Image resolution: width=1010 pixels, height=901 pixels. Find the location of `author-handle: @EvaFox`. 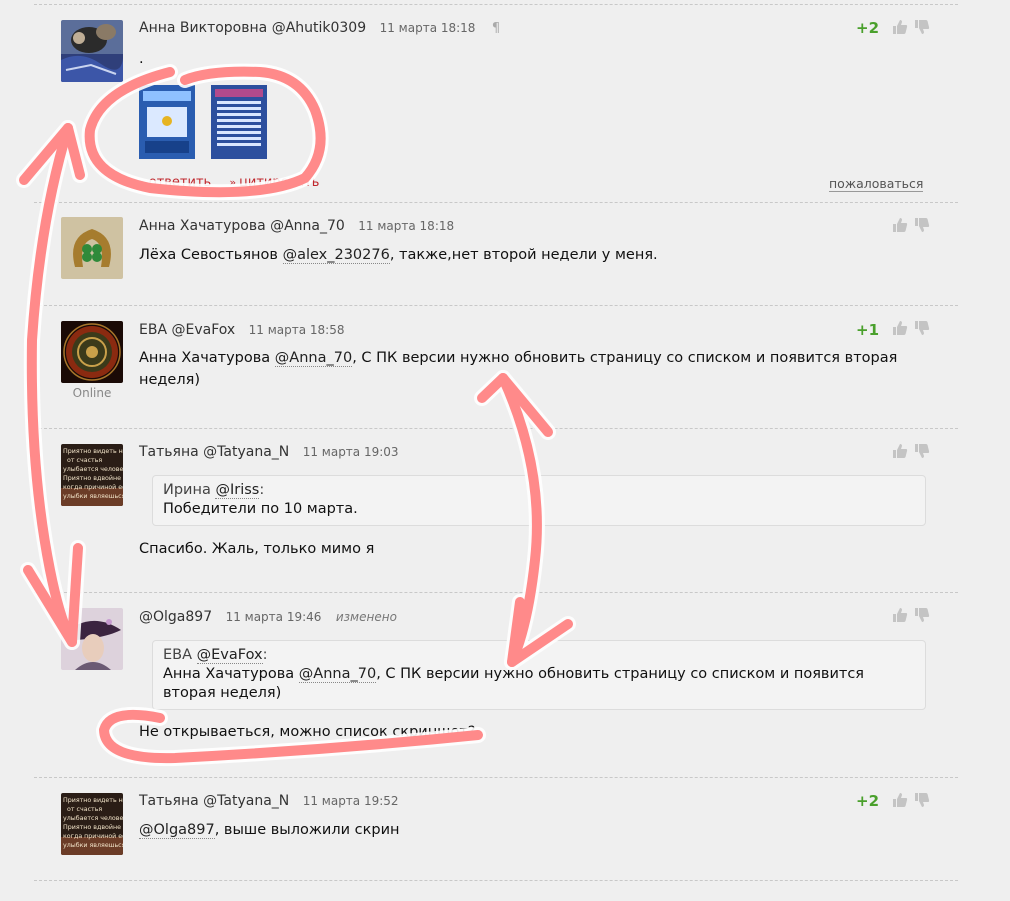

author-handle: @EvaFox is located at coordinates (203, 330).